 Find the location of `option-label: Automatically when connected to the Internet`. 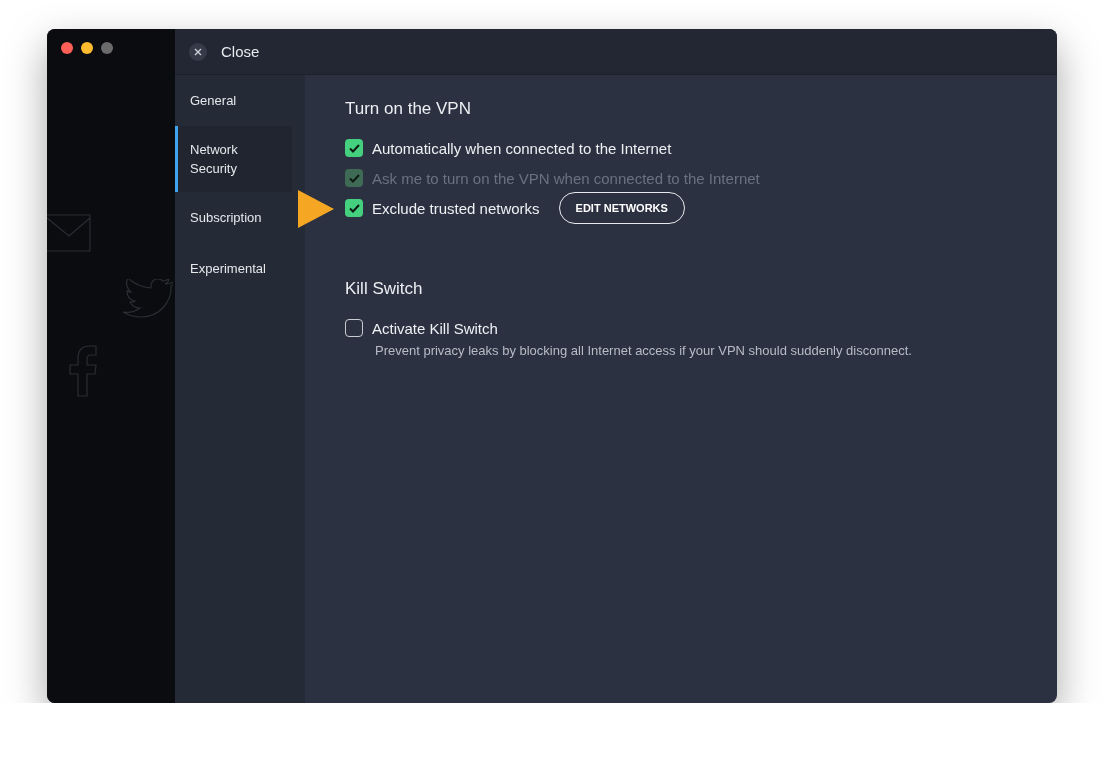

option-label: Automatically when connected to the Internet is located at coordinates (522, 148).